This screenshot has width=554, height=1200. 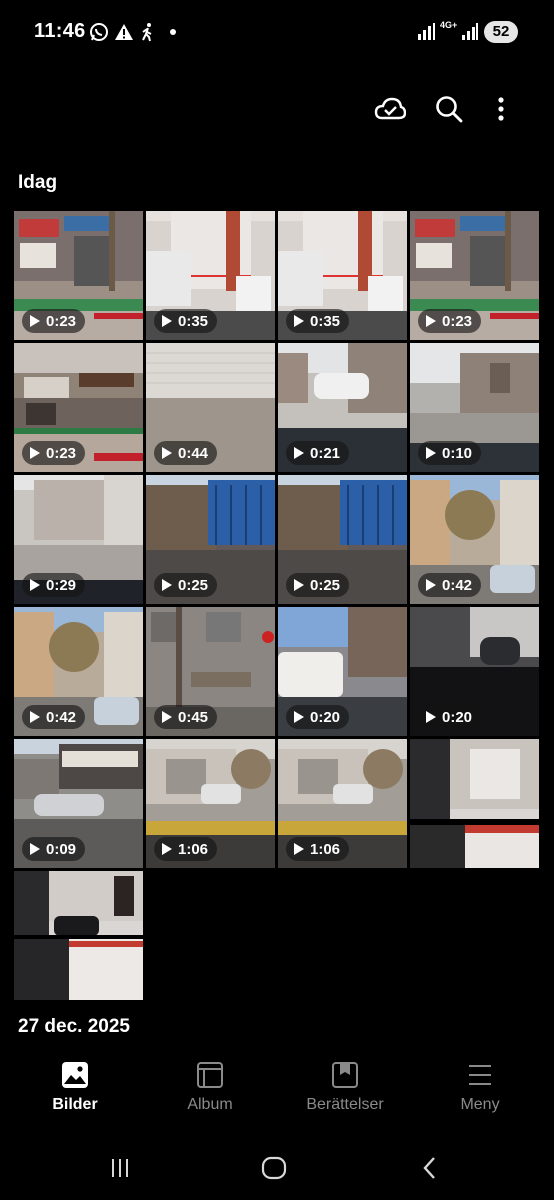 What do you see at coordinates (449, 25) in the screenshot?
I see `network-type: 4G+` at bounding box center [449, 25].